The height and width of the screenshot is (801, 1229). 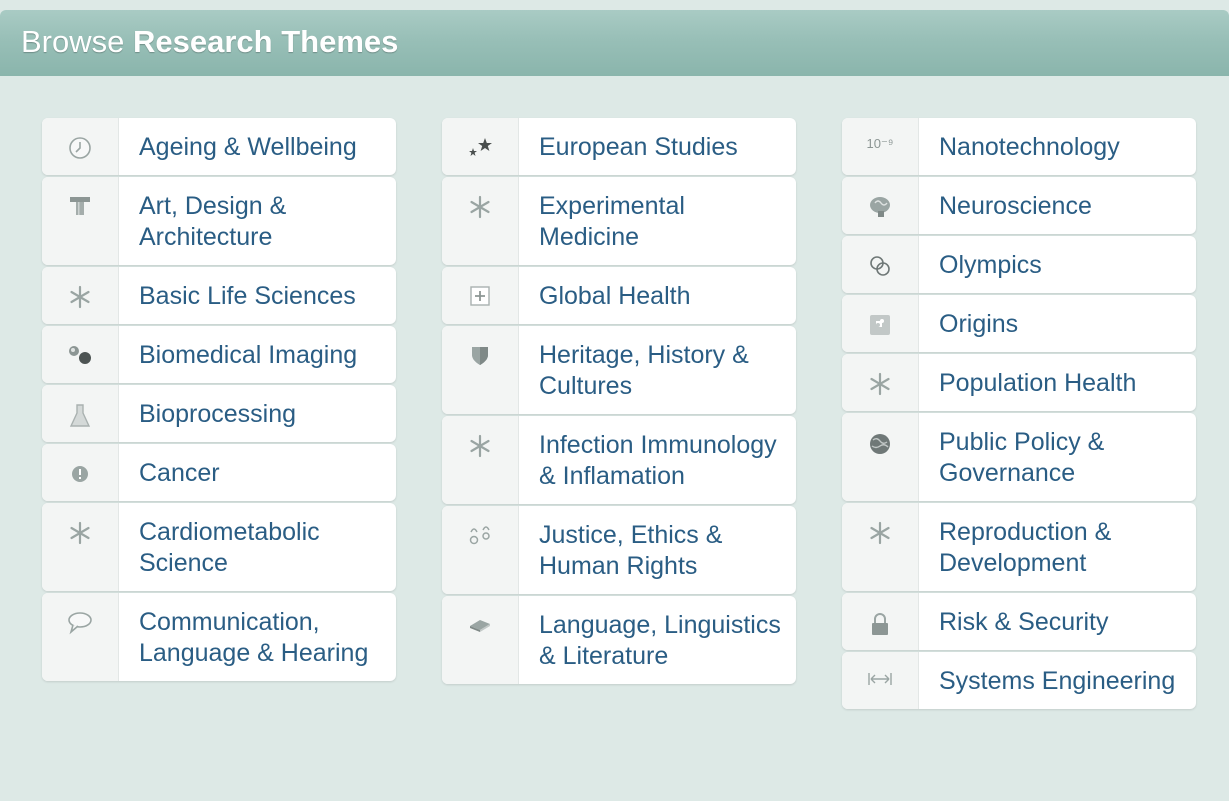 I want to click on theme-item-label: Ageing & Wellbeing, so click(x=248, y=147).